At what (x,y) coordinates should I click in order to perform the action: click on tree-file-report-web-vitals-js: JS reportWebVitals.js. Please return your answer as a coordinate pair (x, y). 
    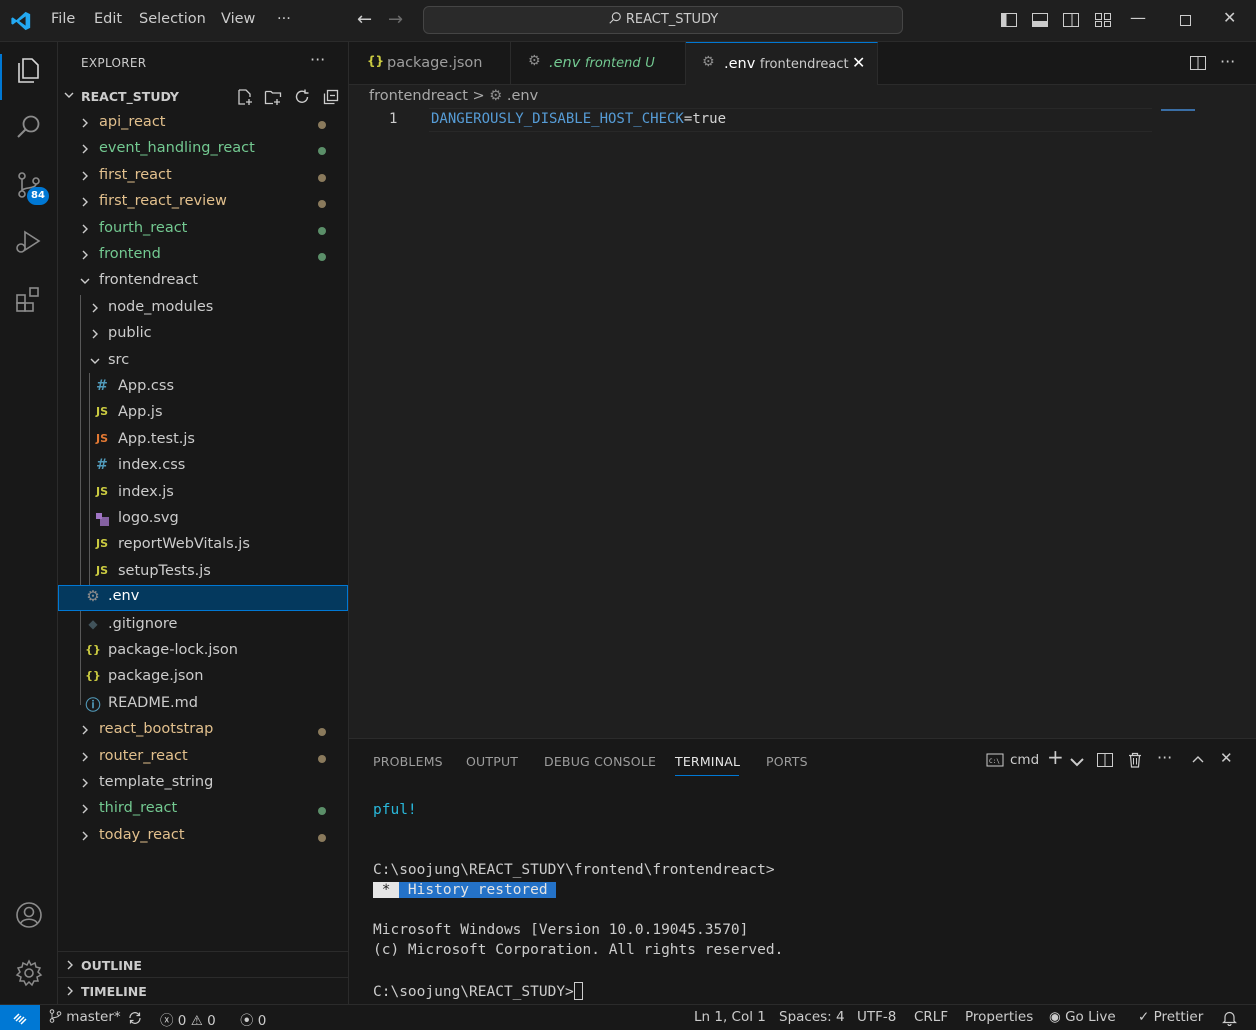
    Looking at the image, I should click on (203, 546).